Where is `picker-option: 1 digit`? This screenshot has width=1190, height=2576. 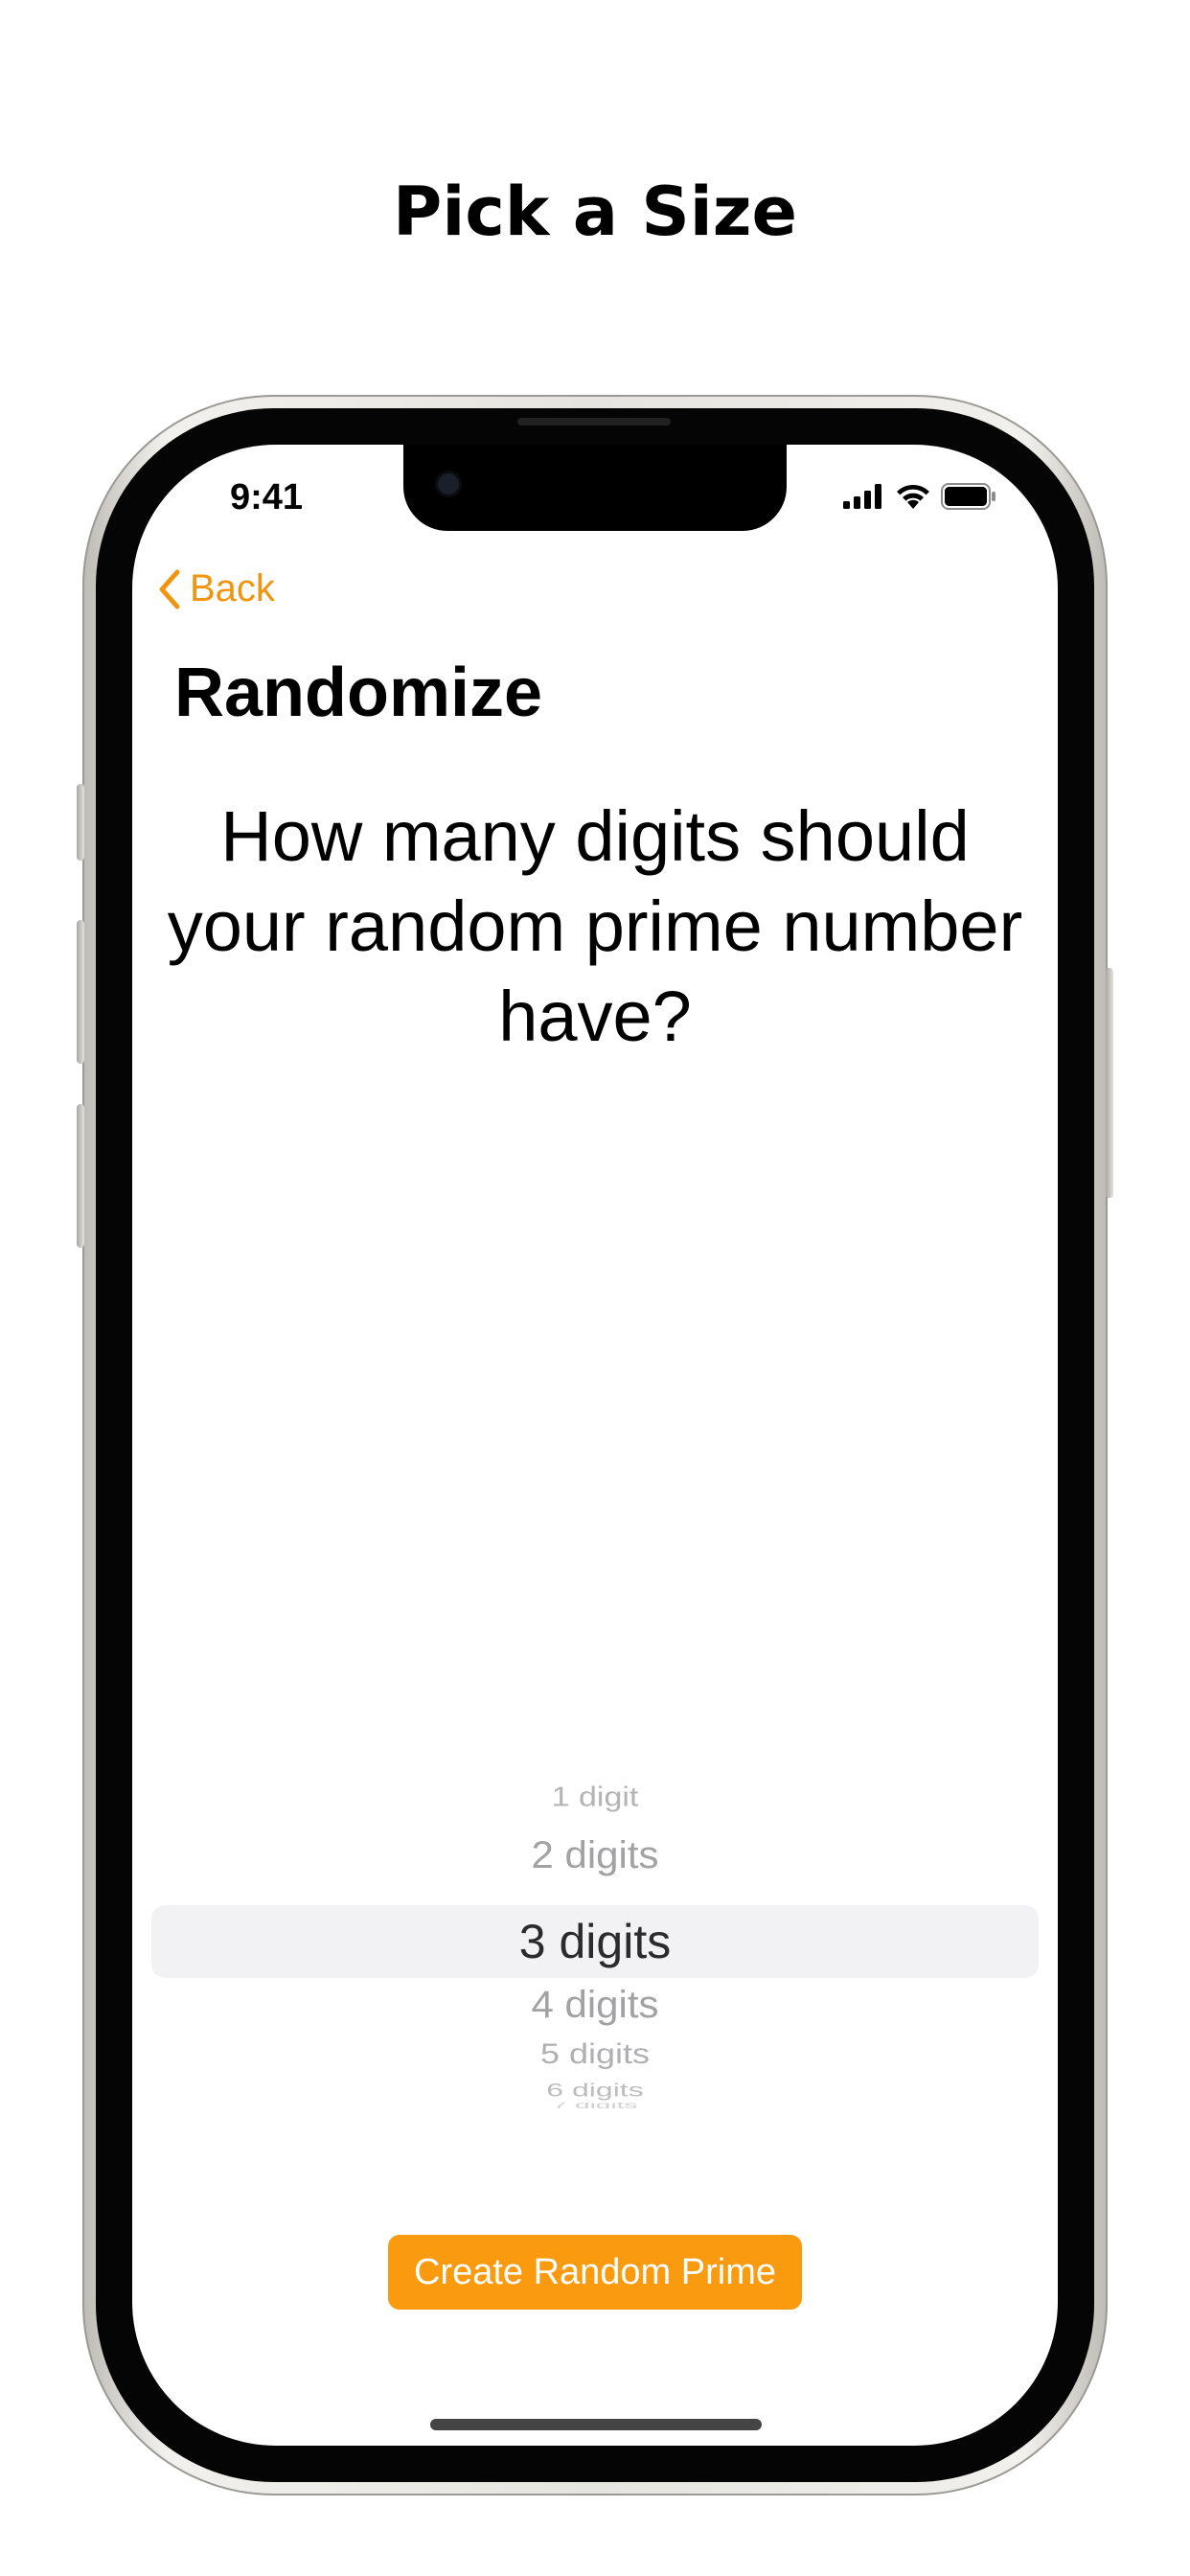
picker-option: 1 digit is located at coordinates (595, 1797).